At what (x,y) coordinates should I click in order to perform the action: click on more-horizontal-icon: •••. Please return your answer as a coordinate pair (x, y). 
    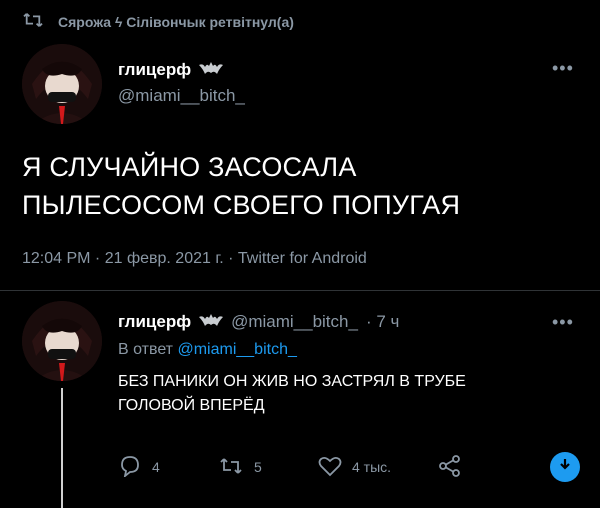
    Looking at the image, I should click on (563, 68).